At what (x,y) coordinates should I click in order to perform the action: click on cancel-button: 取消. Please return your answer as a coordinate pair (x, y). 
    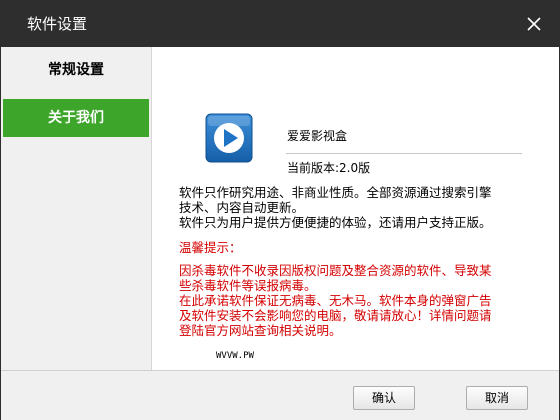
    Looking at the image, I should click on (497, 398).